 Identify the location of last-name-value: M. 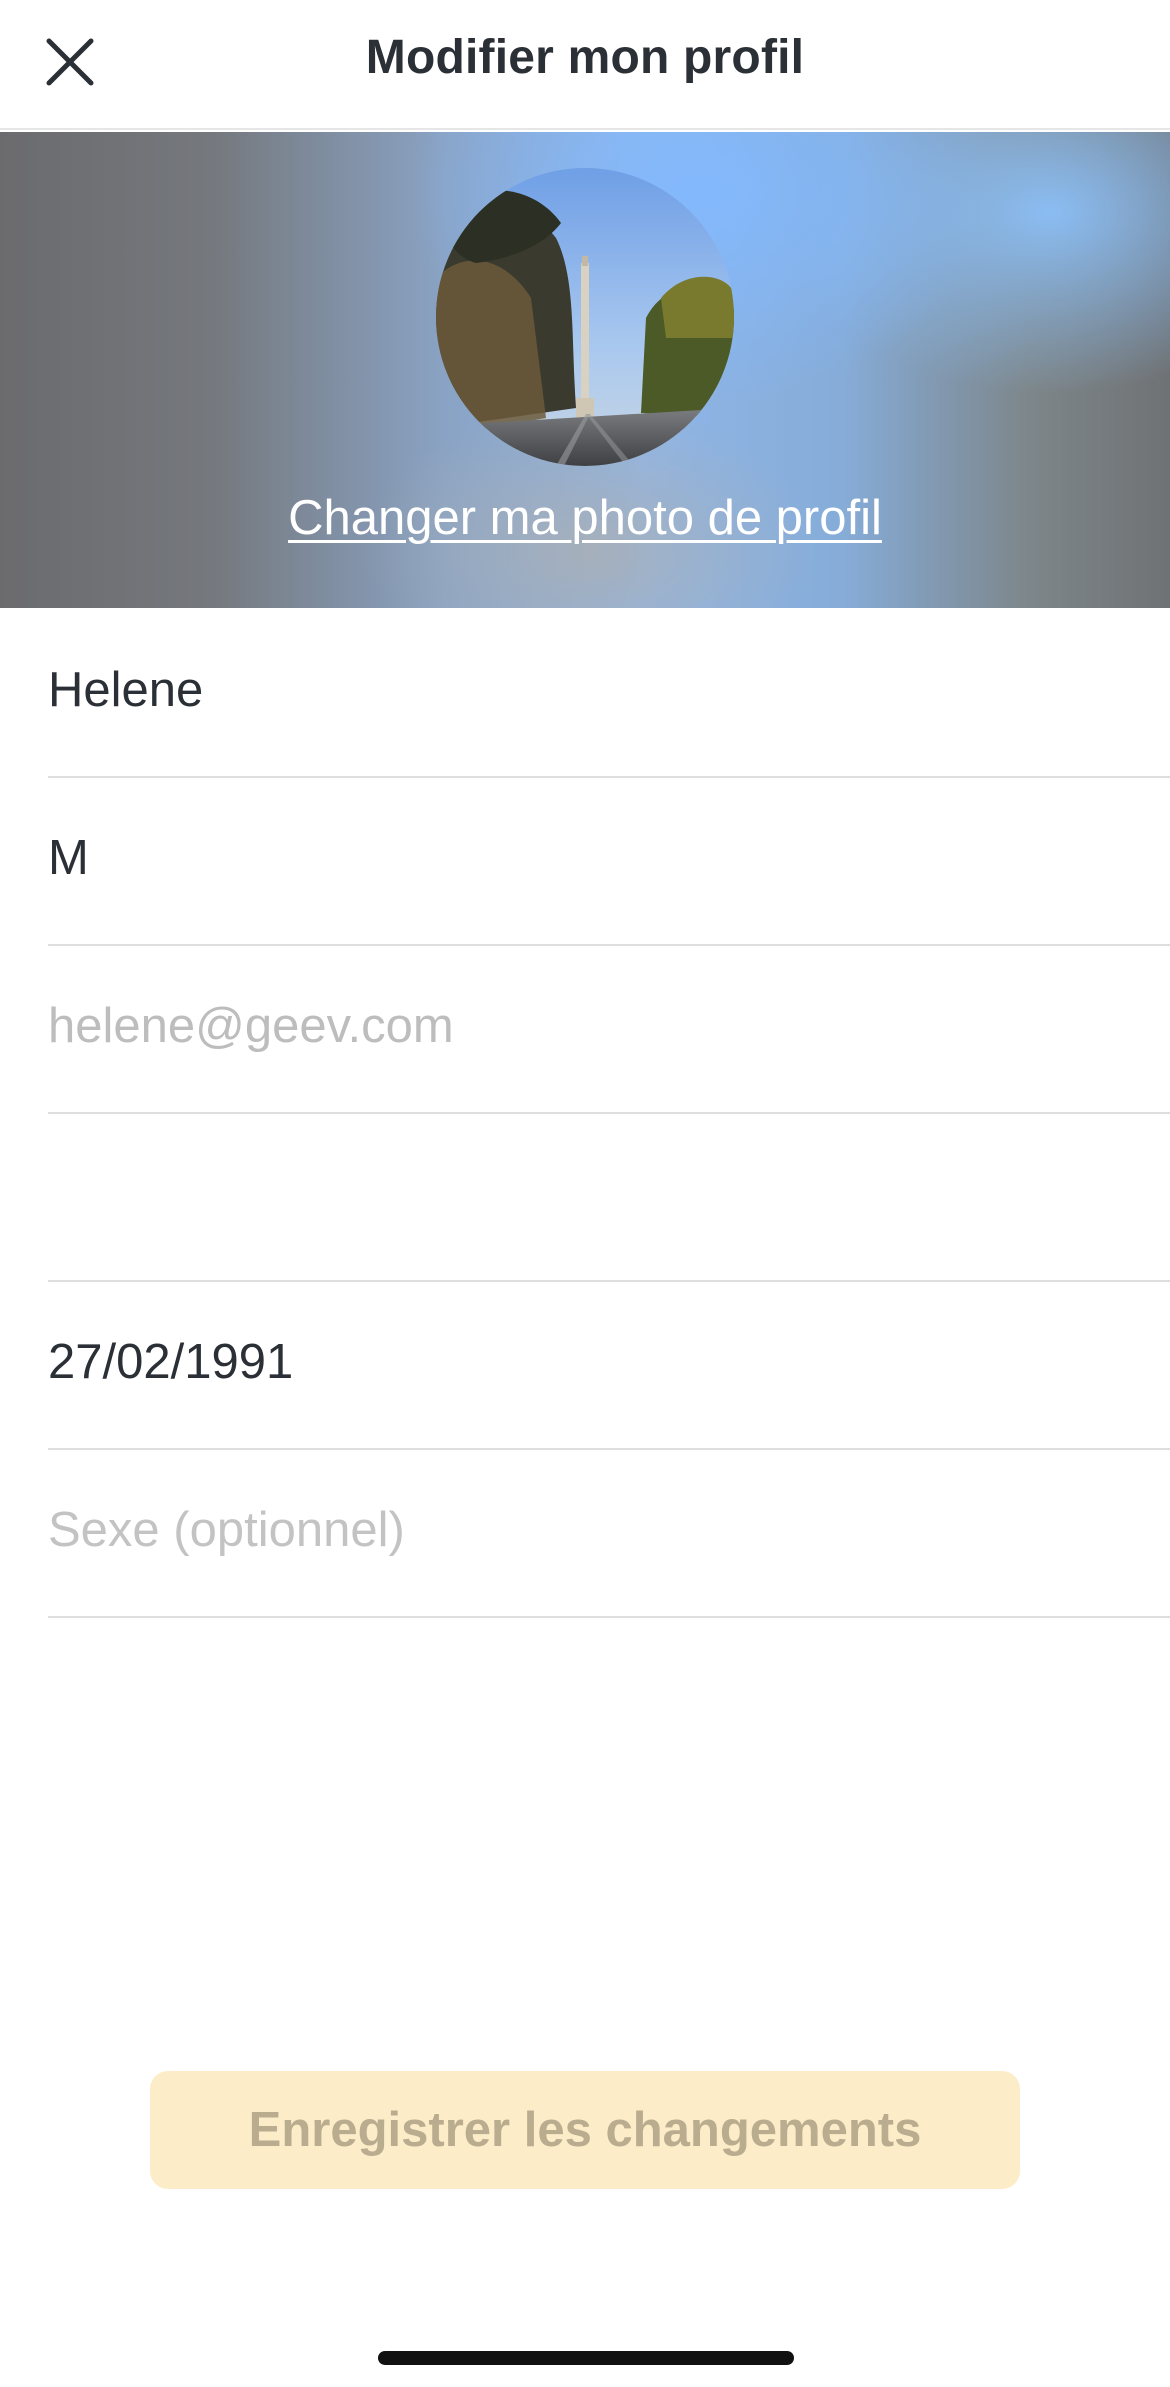
(68, 858).